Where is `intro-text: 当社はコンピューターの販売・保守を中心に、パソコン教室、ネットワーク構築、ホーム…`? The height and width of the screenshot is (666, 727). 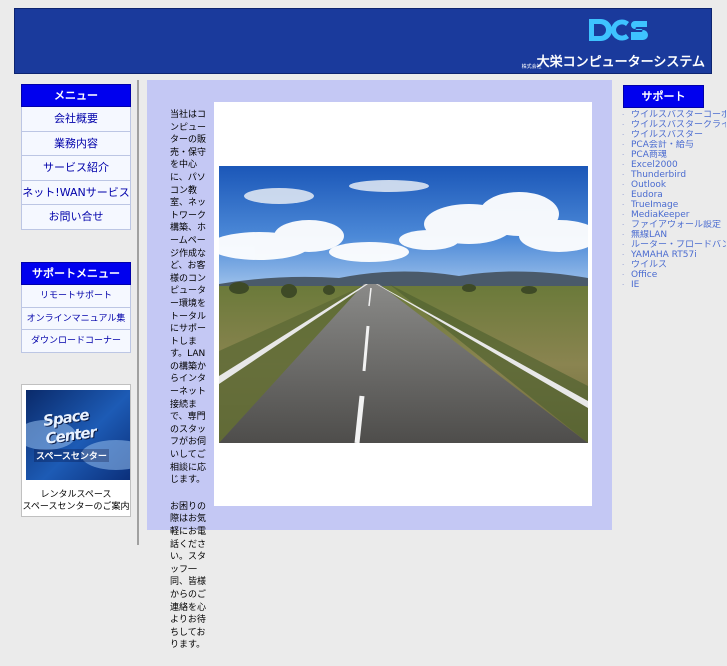
intro-text: 当社はコンピューターの販売・保守を中心に、パソコン教室、ネットワーク構築、ホーム… is located at coordinates (191, 387).